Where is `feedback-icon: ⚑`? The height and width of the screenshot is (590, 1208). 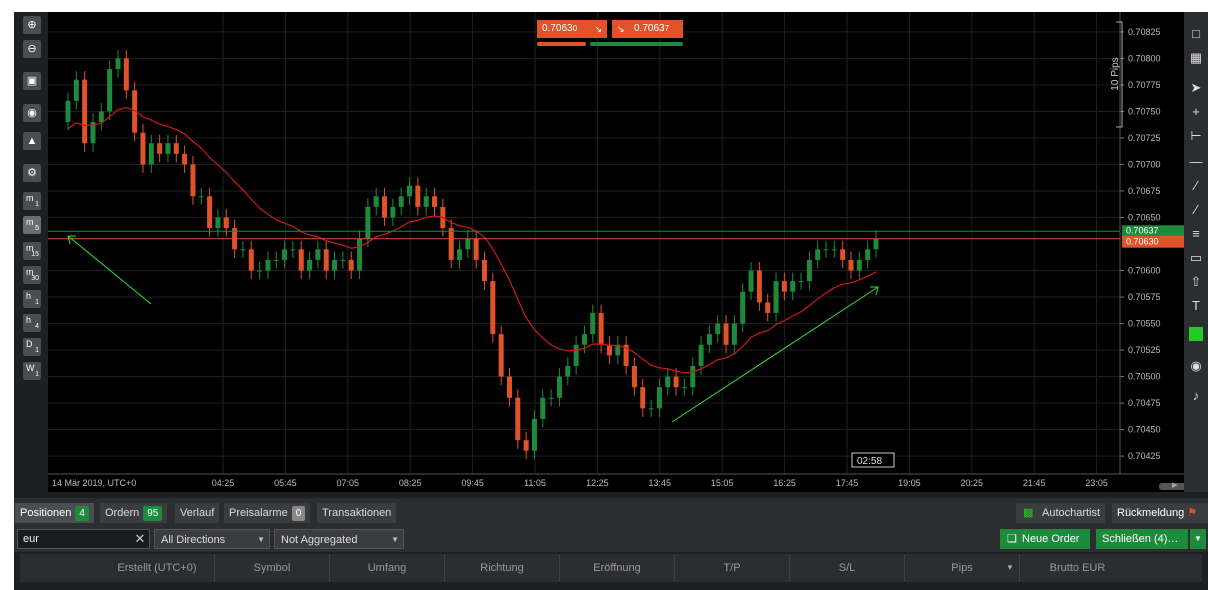
feedback-icon: ⚑ is located at coordinates (1192, 513).